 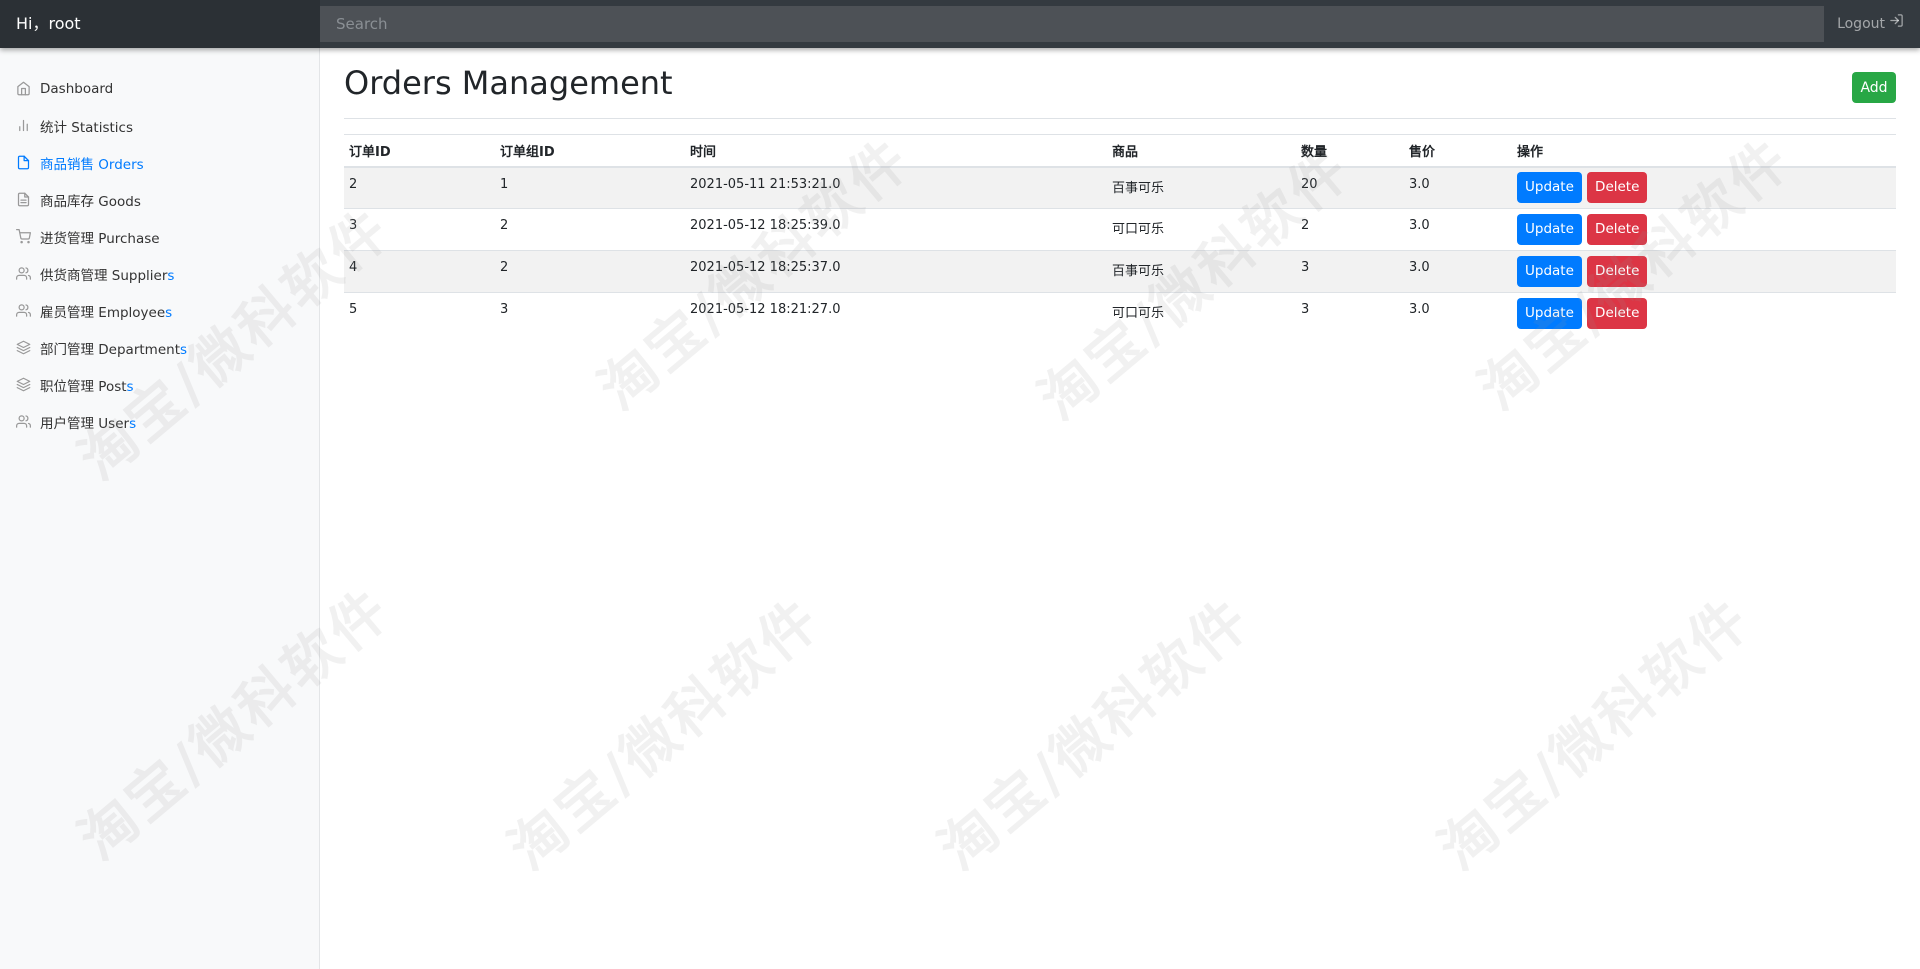 What do you see at coordinates (23, 199) in the screenshot?
I see `file-text-icon` at bounding box center [23, 199].